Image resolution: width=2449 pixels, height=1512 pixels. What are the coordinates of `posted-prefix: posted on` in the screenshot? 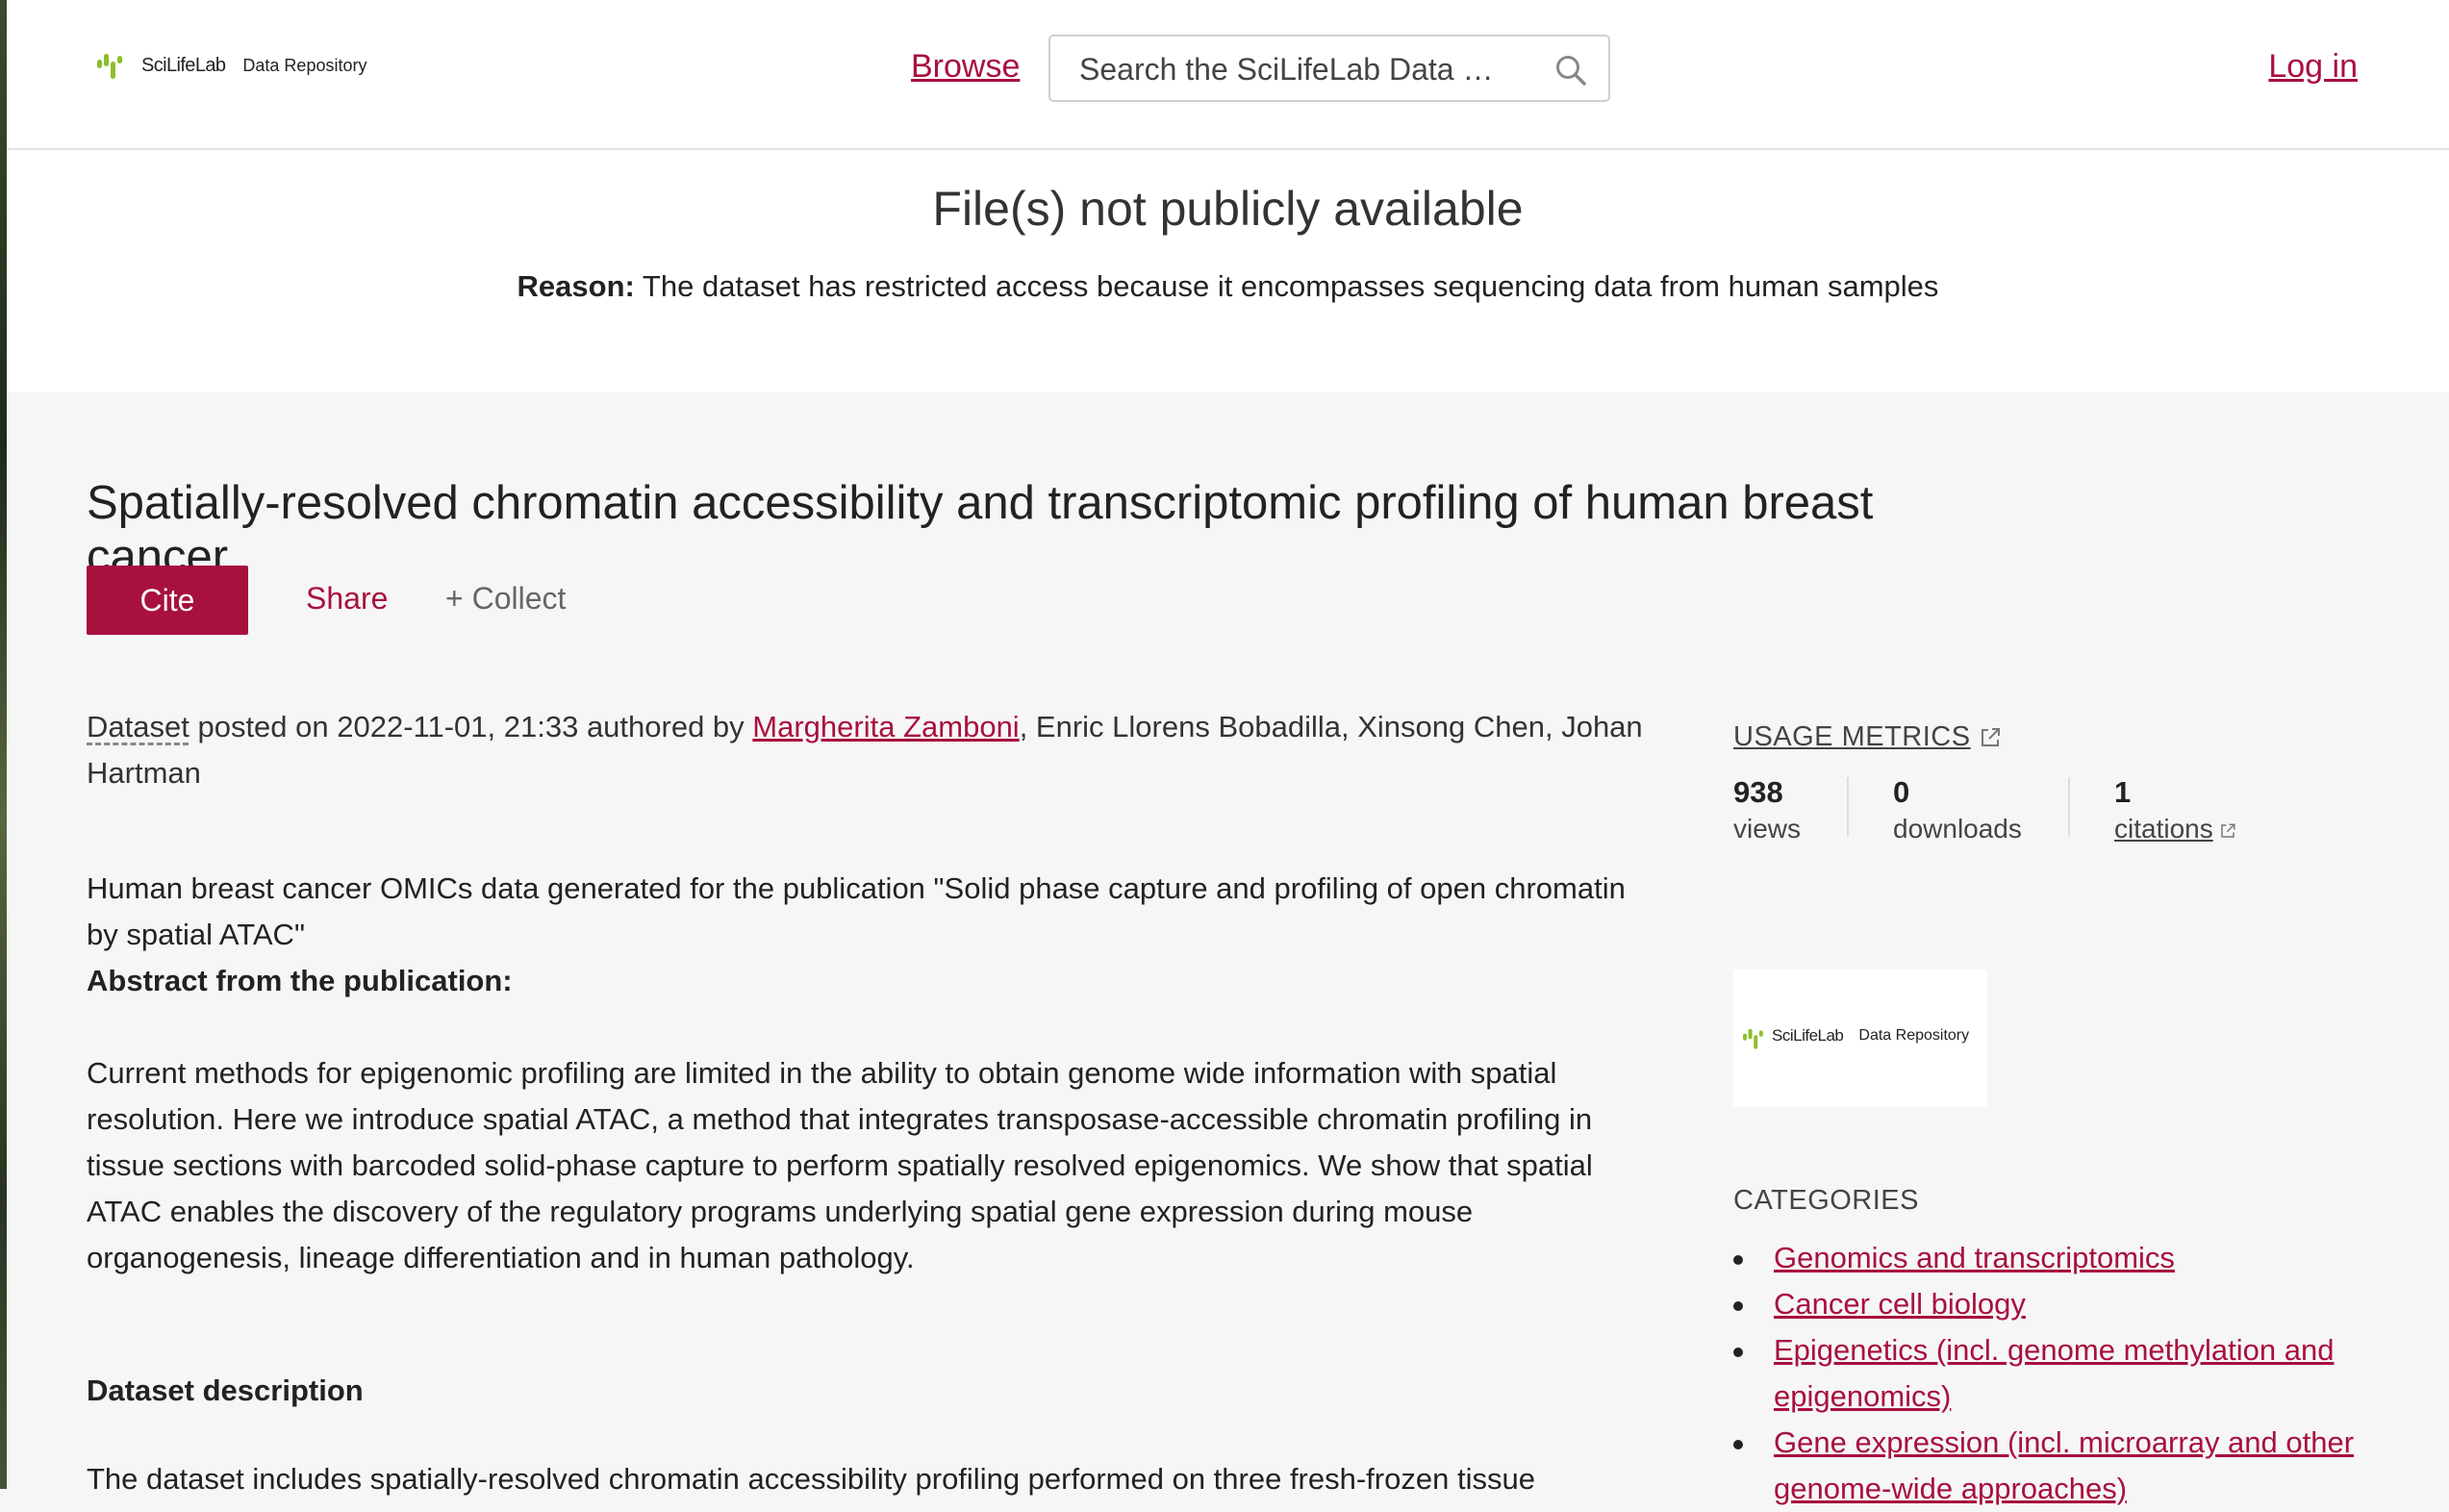 It's located at (263, 727).